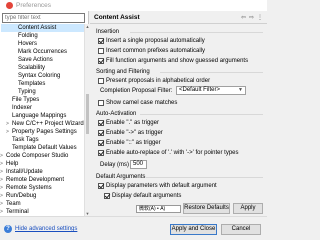  Describe the element at coordinates (29, 188) in the screenshot. I see `tree-item-label: Remote Systems` at that location.